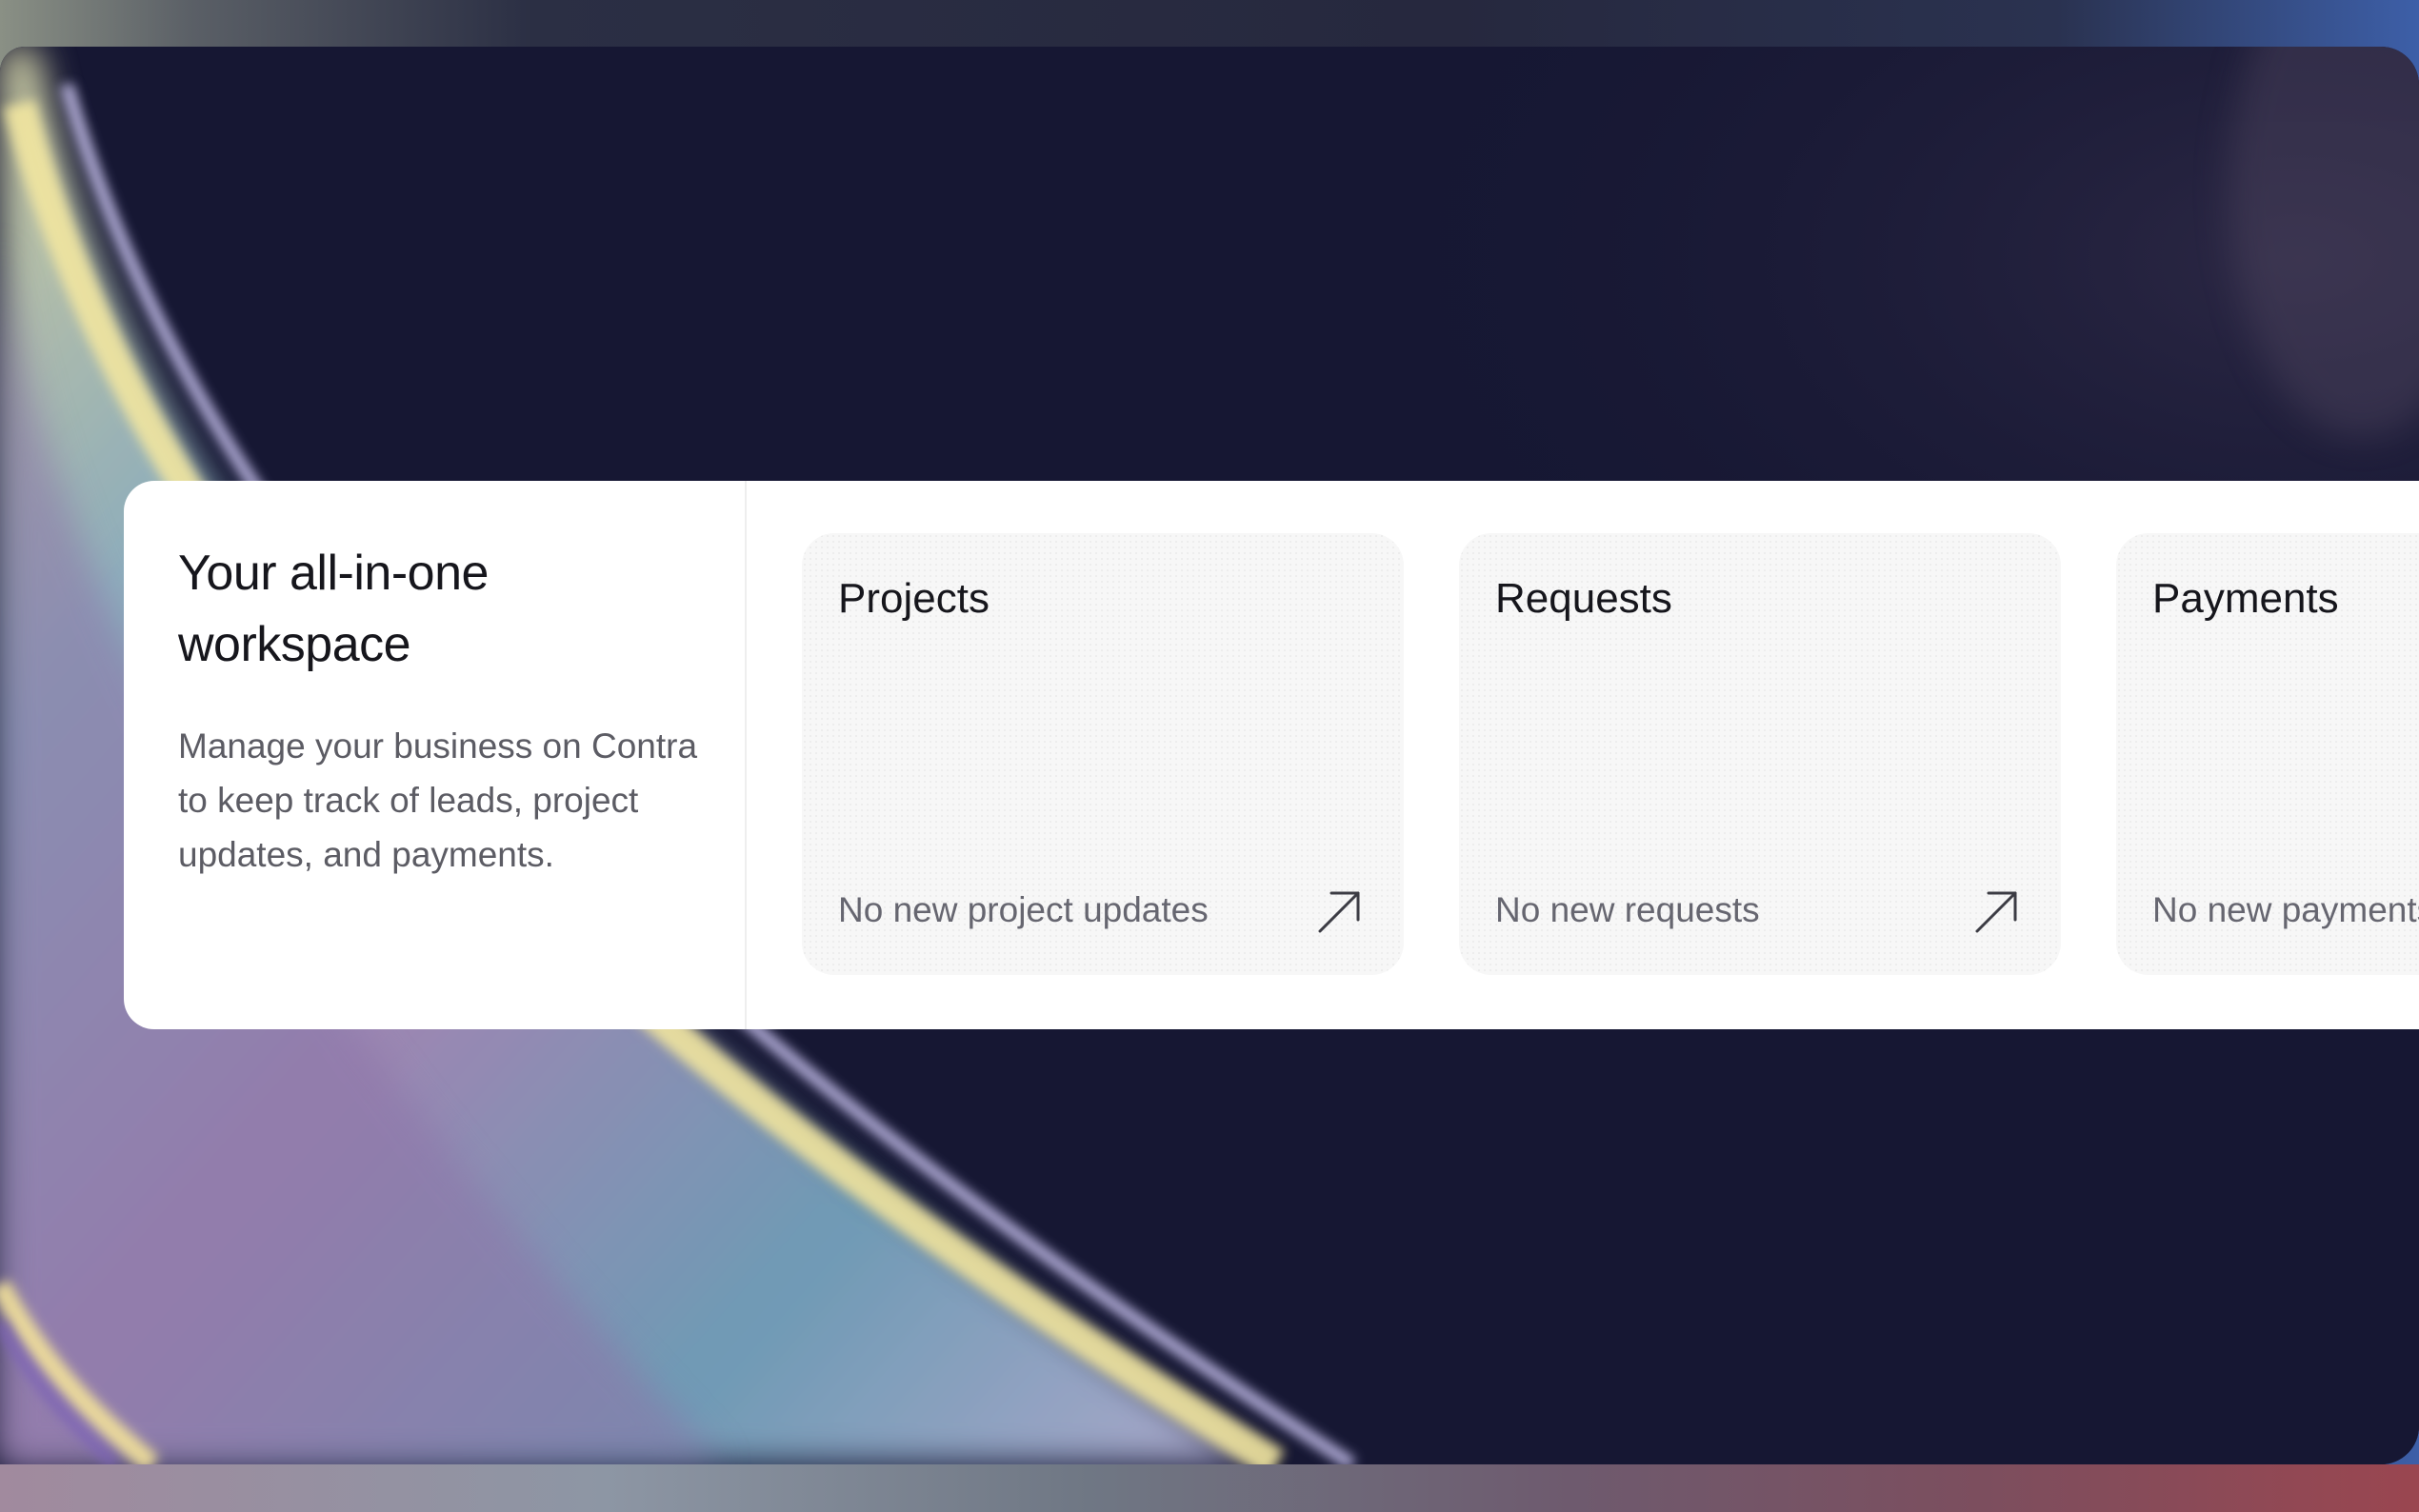 This screenshot has width=2419, height=1512. What do you see at coordinates (1023, 909) in the screenshot?
I see `card-status: No new project updates` at bounding box center [1023, 909].